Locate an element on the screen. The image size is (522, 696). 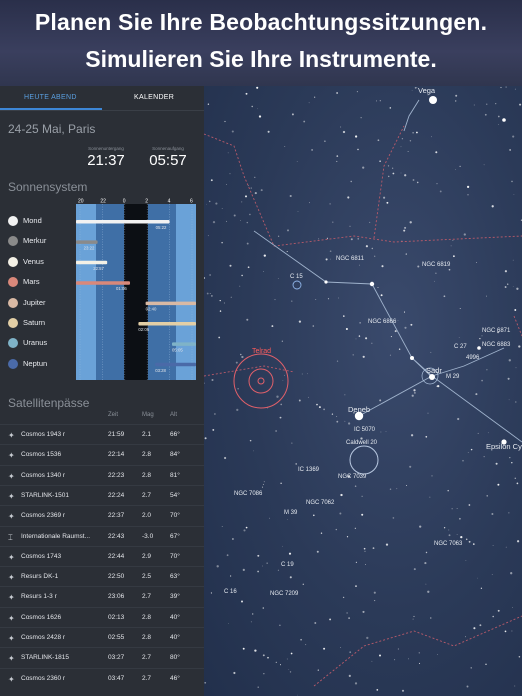
planet-row-neptun: Neptun is located at coordinates (43, 364).